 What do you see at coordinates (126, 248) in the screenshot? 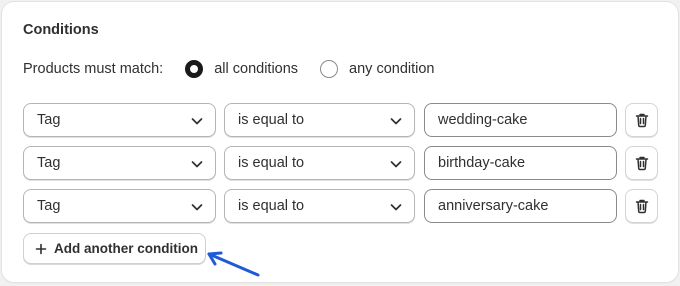
I see `add-condition-label: Add another condition` at bounding box center [126, 248].